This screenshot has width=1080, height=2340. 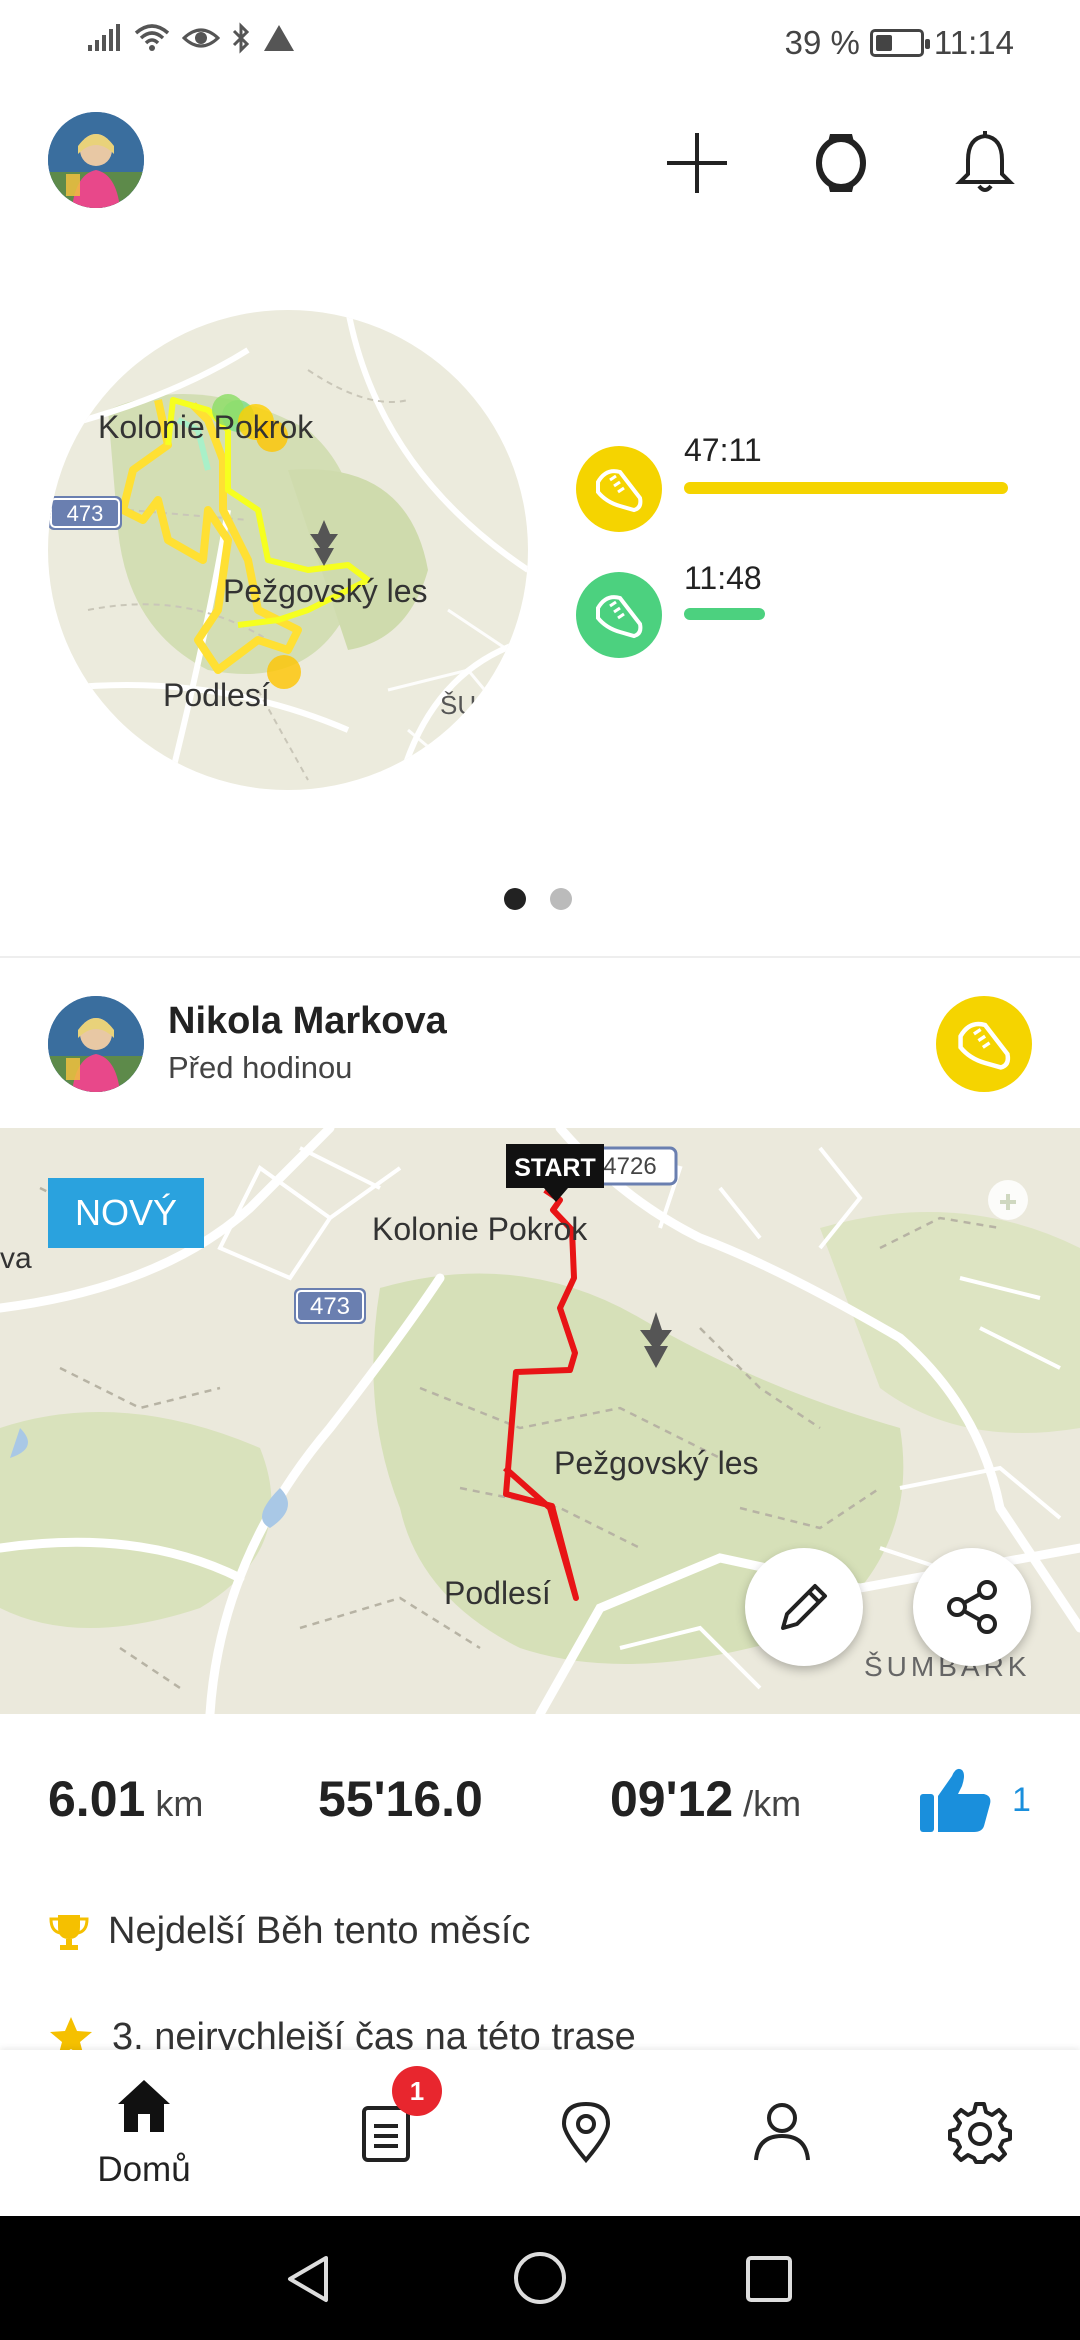 What do you see at coordinates (883, 43) in the screenshot?
I see `battery-fill` at bounding box center [883, 43].